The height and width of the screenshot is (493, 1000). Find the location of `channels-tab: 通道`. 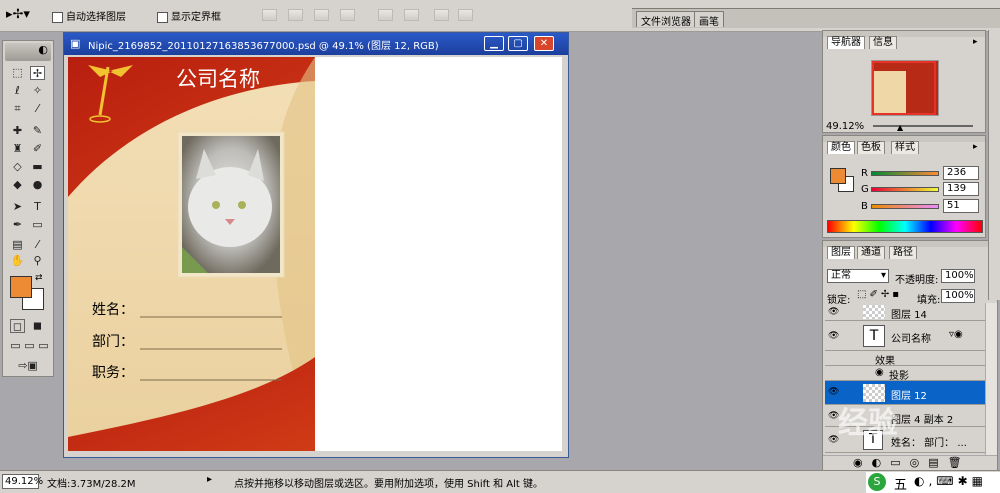

channels-tab: 通道 is located at coordinates (871, 252).